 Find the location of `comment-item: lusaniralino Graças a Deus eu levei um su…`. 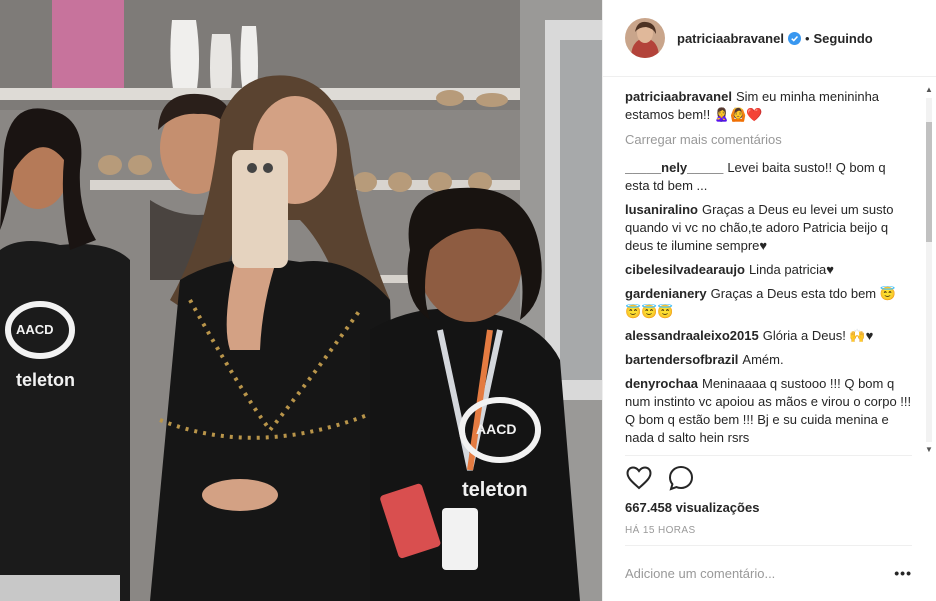

comment-item: lusaniralino Graças a Deus eu levei um su… is located at coordinates (768, 228).